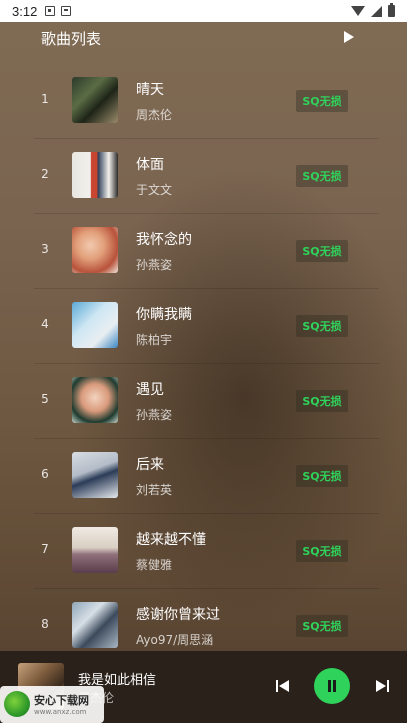 The height and width of the screenshot is (723, 407). I want to click on song-title: 我怀念的, so click(164, 240).